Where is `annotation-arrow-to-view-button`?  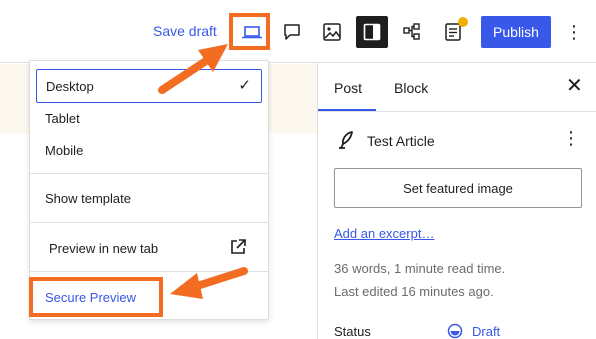
annotation-arrow-to-view-button is located at coordinates (193, 69).